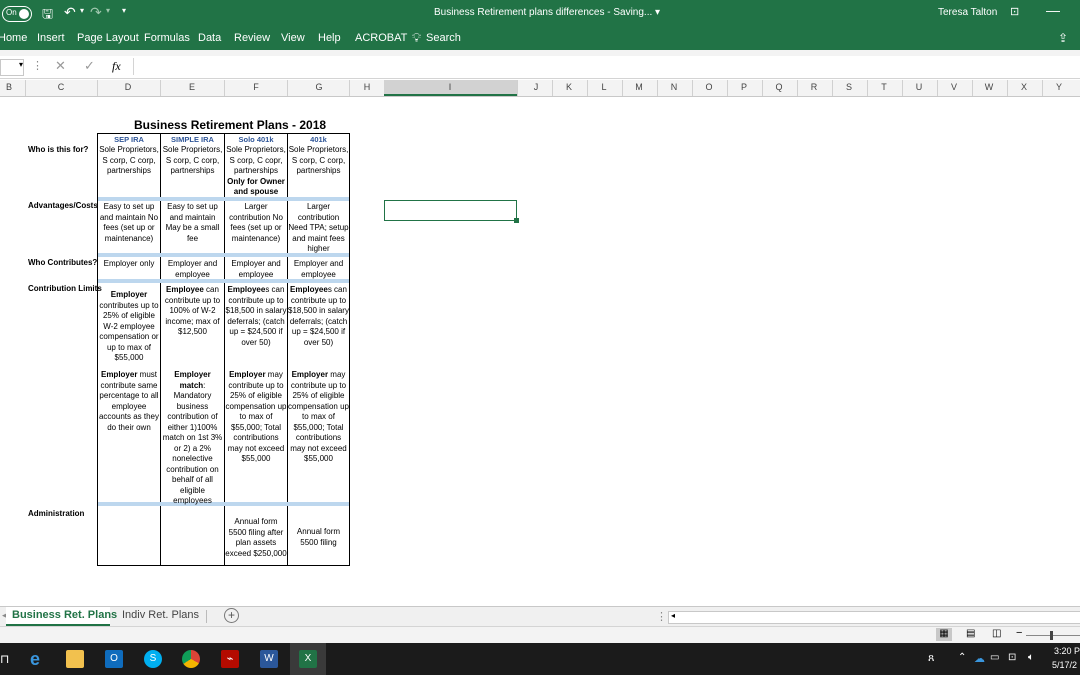 This screenshot has height=675, width=1080. I want to click on people-icon: ጸ, so click(931, 658).